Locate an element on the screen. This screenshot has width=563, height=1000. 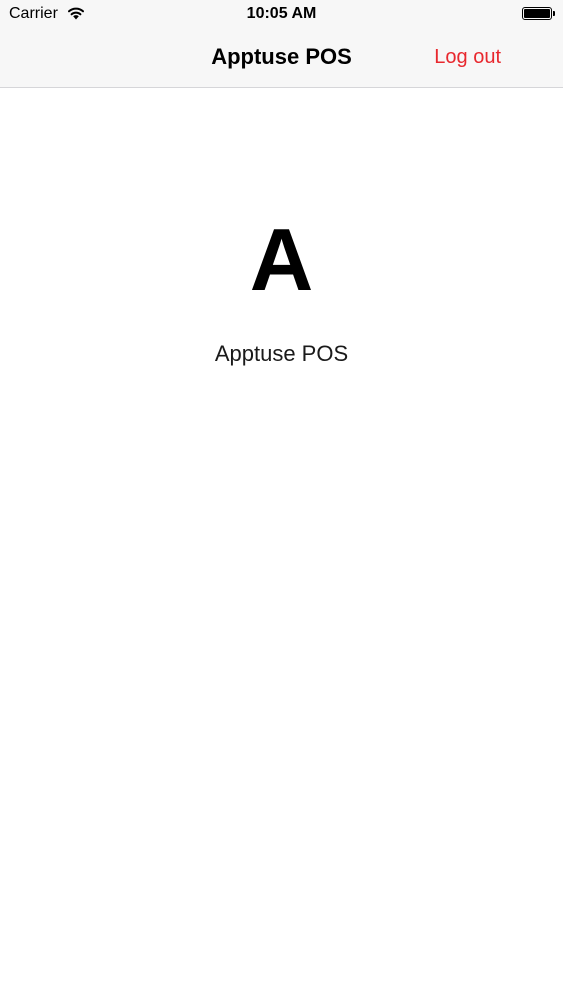
navigation-bar: Apptuse POS Log out is located at coordinates (281, 58).